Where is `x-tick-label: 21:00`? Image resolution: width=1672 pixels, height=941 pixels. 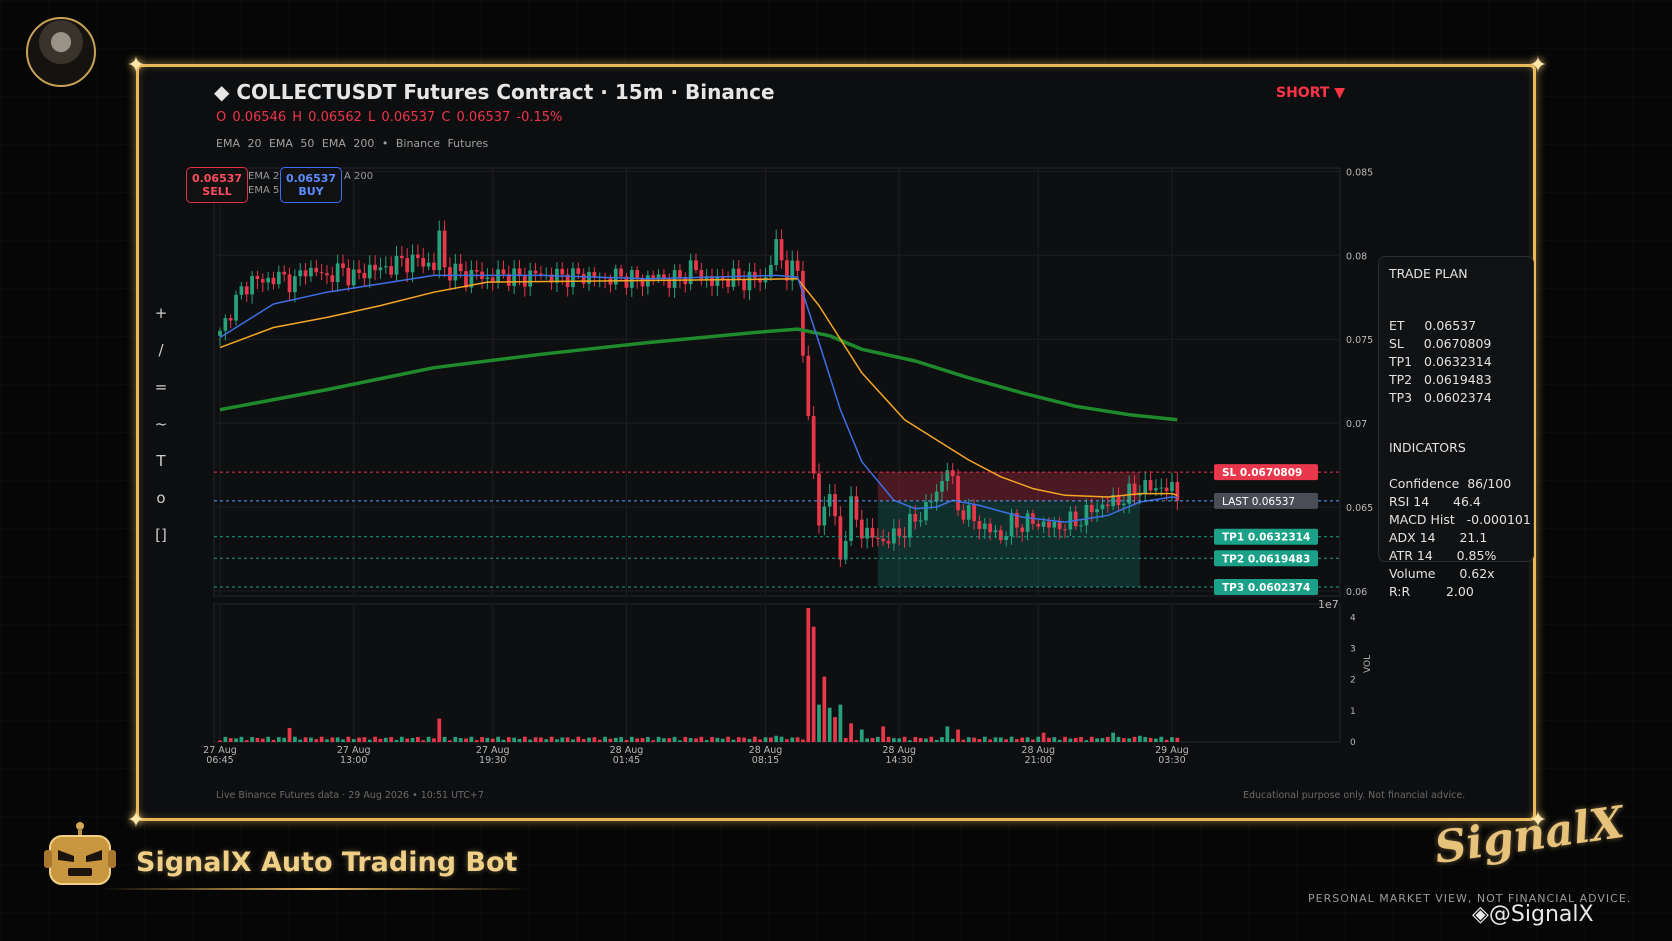 x-tick-label: 21:00 is located at coordinates (1038, 760).